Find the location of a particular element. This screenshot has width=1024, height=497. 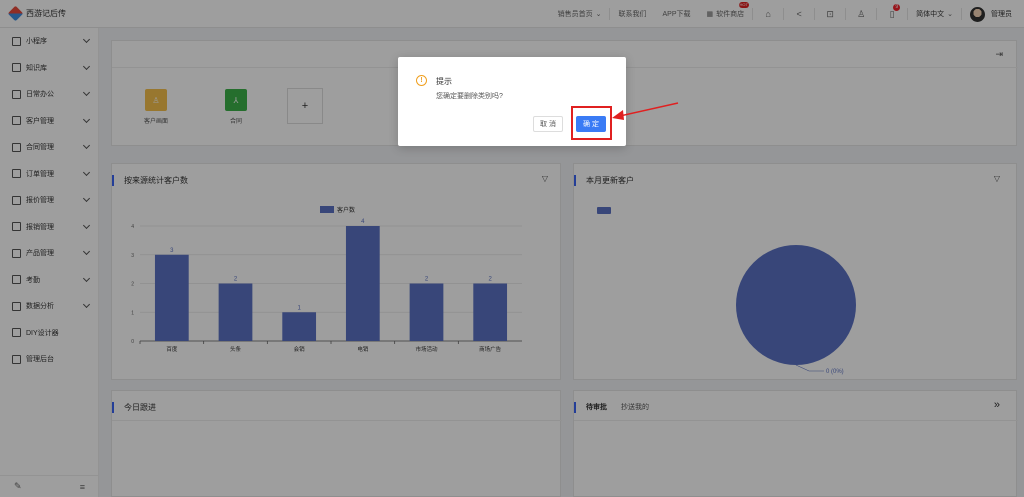

dialog-message: 您确定要删除类别吗? is located at coordinates (469, 96).